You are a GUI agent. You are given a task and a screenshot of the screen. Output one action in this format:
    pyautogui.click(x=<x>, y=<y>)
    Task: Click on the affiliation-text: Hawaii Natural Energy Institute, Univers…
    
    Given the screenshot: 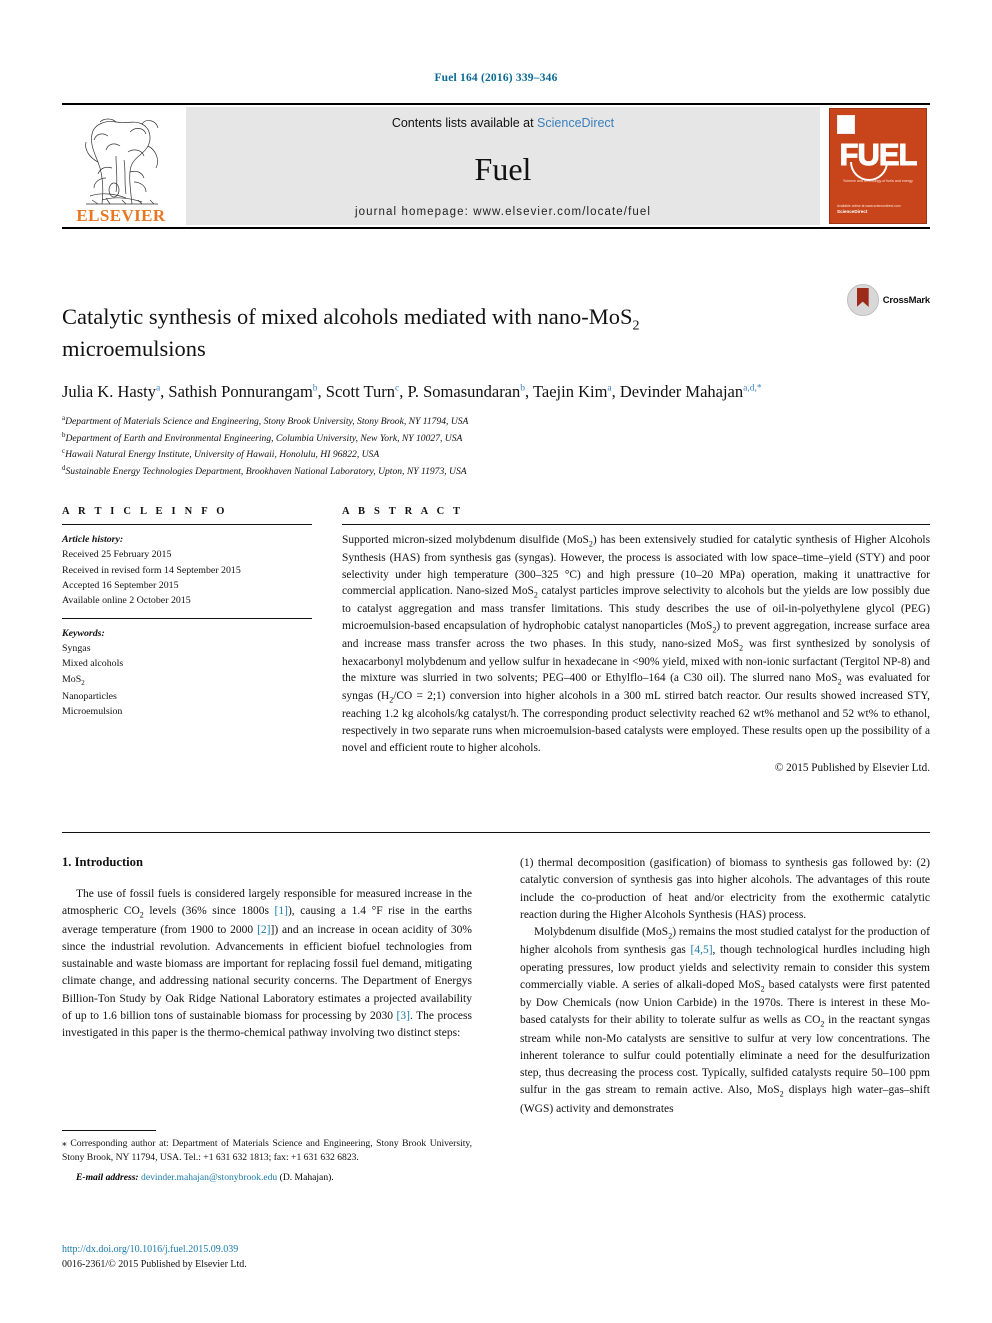 What is the action you would take?
    pyautogui.click(x=222, y=455)
    